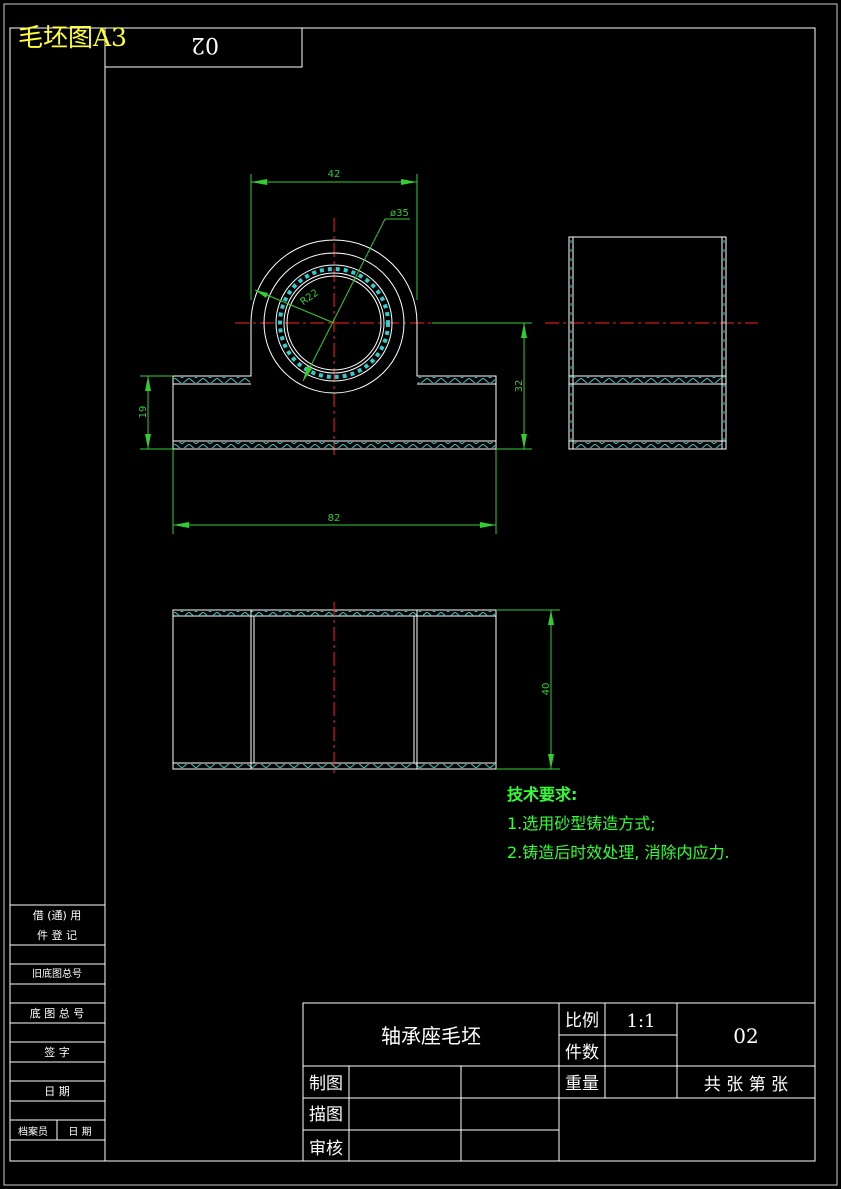 The height and width of the screenshot is (1189, 841). Describe the element at coordinates (559, 1082) in the screenshot. I see `title-block: 轴承座毛坯 比例 1:1 件数 02 制图 重量 共 张 第 张 描图 审核` at that location.